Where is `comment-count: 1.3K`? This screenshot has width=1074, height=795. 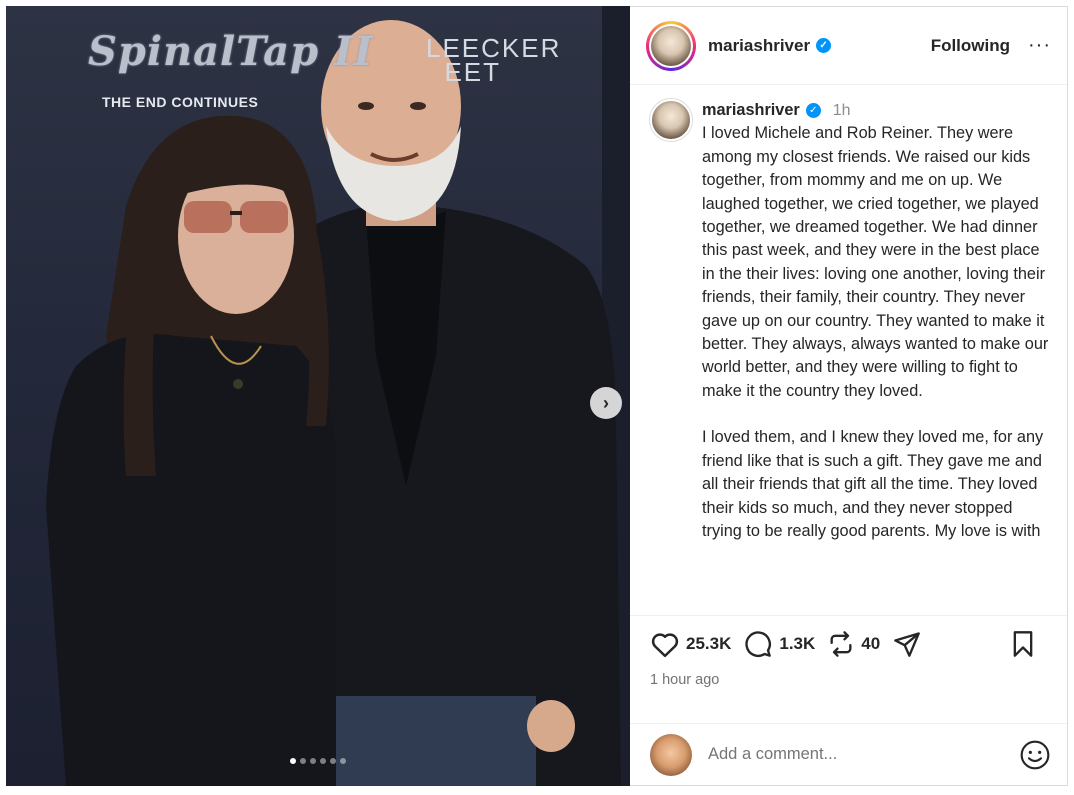
comment-count: 1.3K is located at coordinates (797, 644).